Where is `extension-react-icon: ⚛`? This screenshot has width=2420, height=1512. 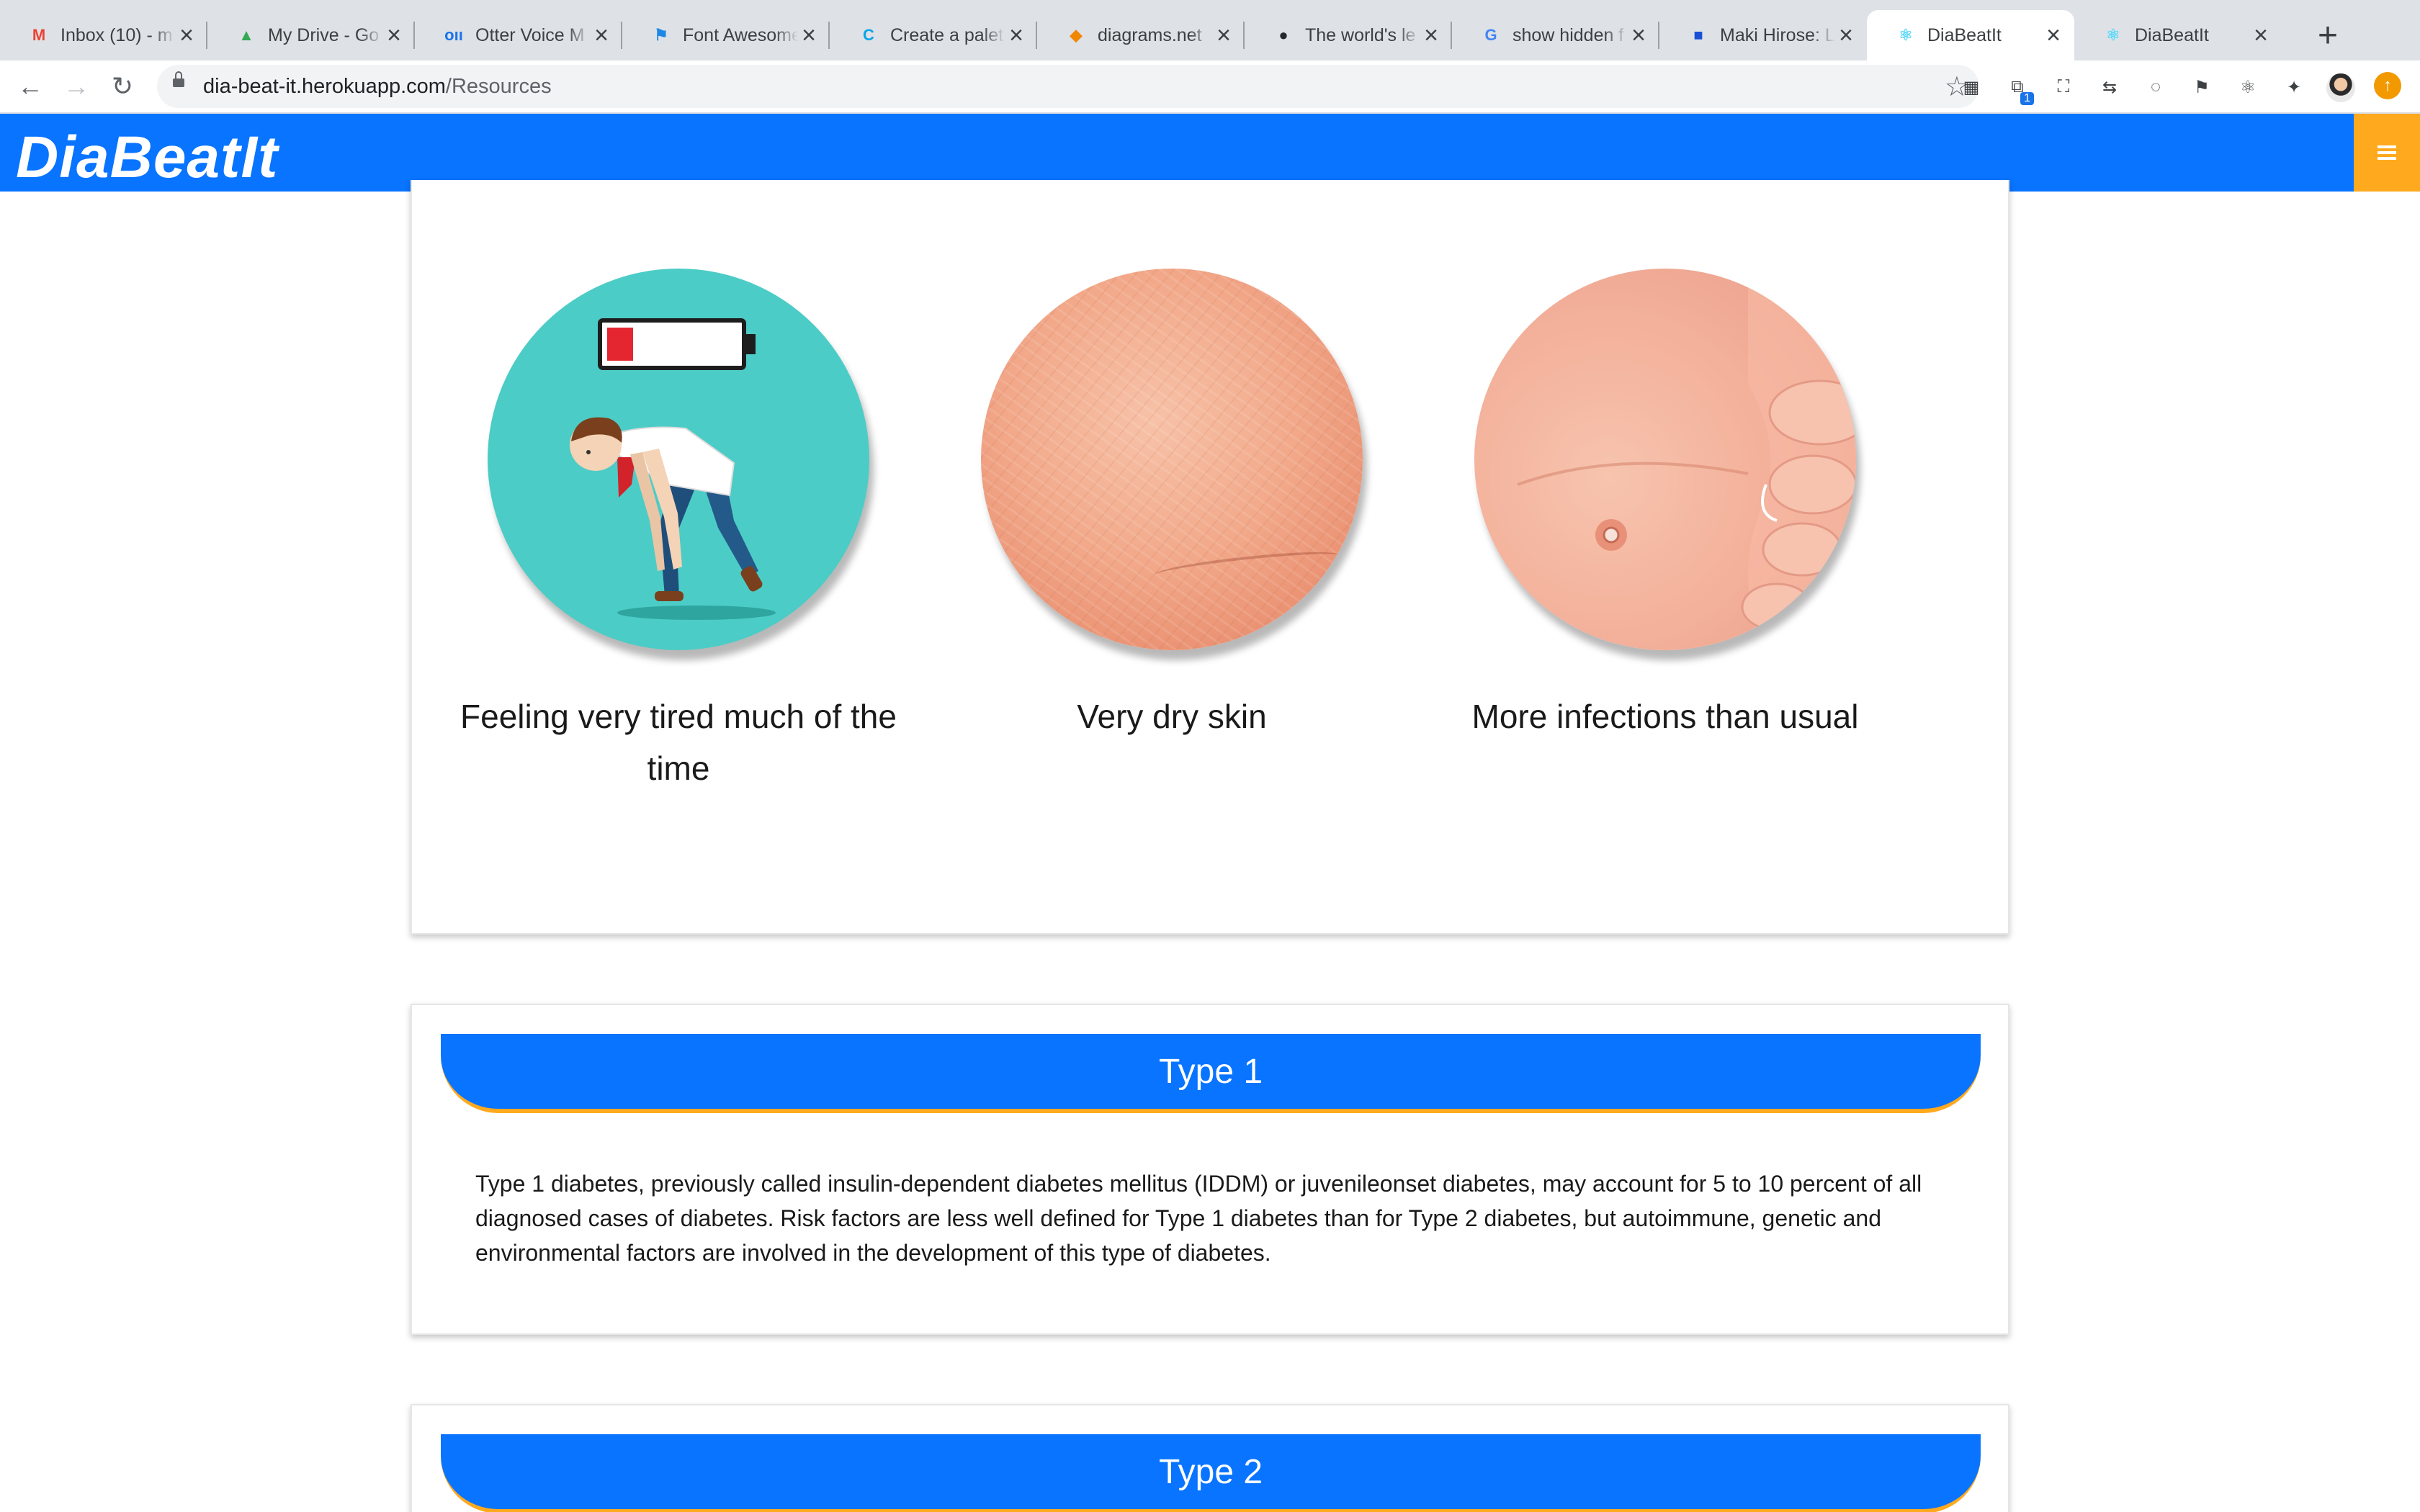
extension-react-icon: ⚛ is located at coordinates (2248, 87).